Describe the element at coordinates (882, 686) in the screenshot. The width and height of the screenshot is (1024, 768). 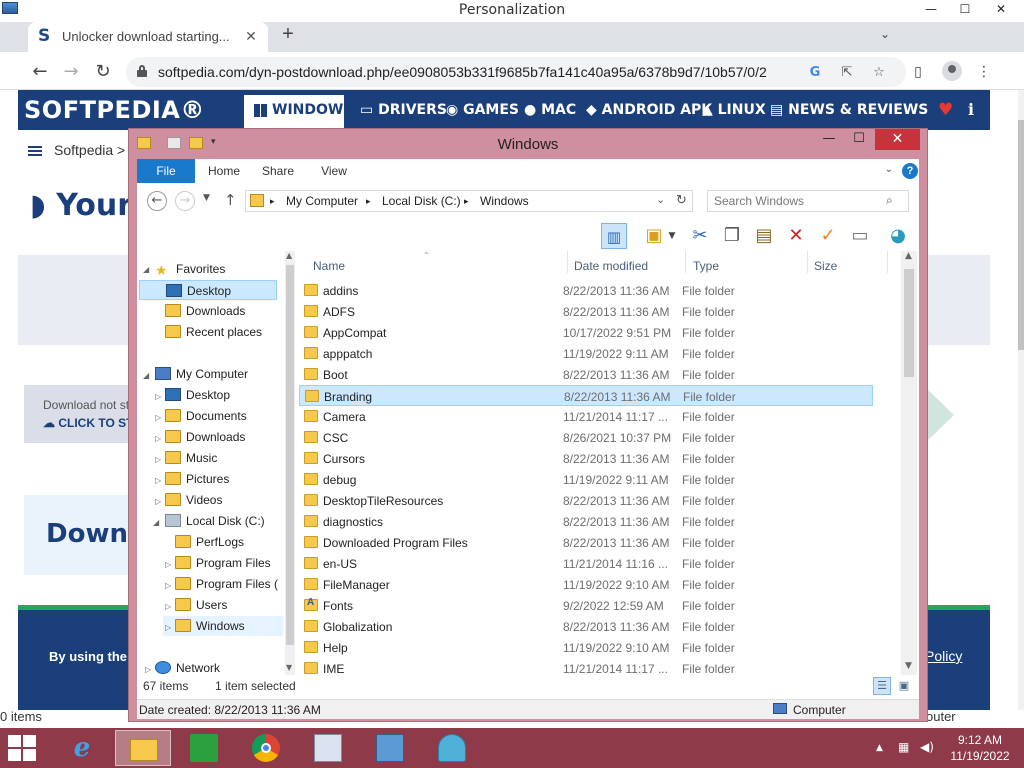
I see `details-view-icon: ☰` at that location.